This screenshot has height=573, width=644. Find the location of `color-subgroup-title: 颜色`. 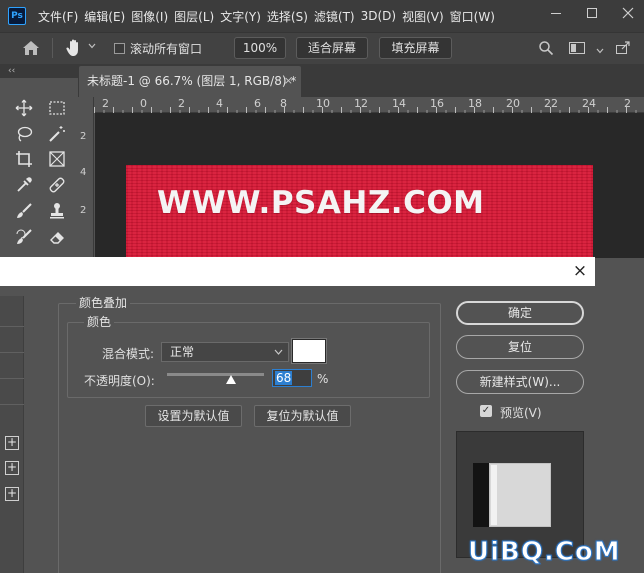

color-subgroup-title: 颜色 is located at coordinates (99, 322).